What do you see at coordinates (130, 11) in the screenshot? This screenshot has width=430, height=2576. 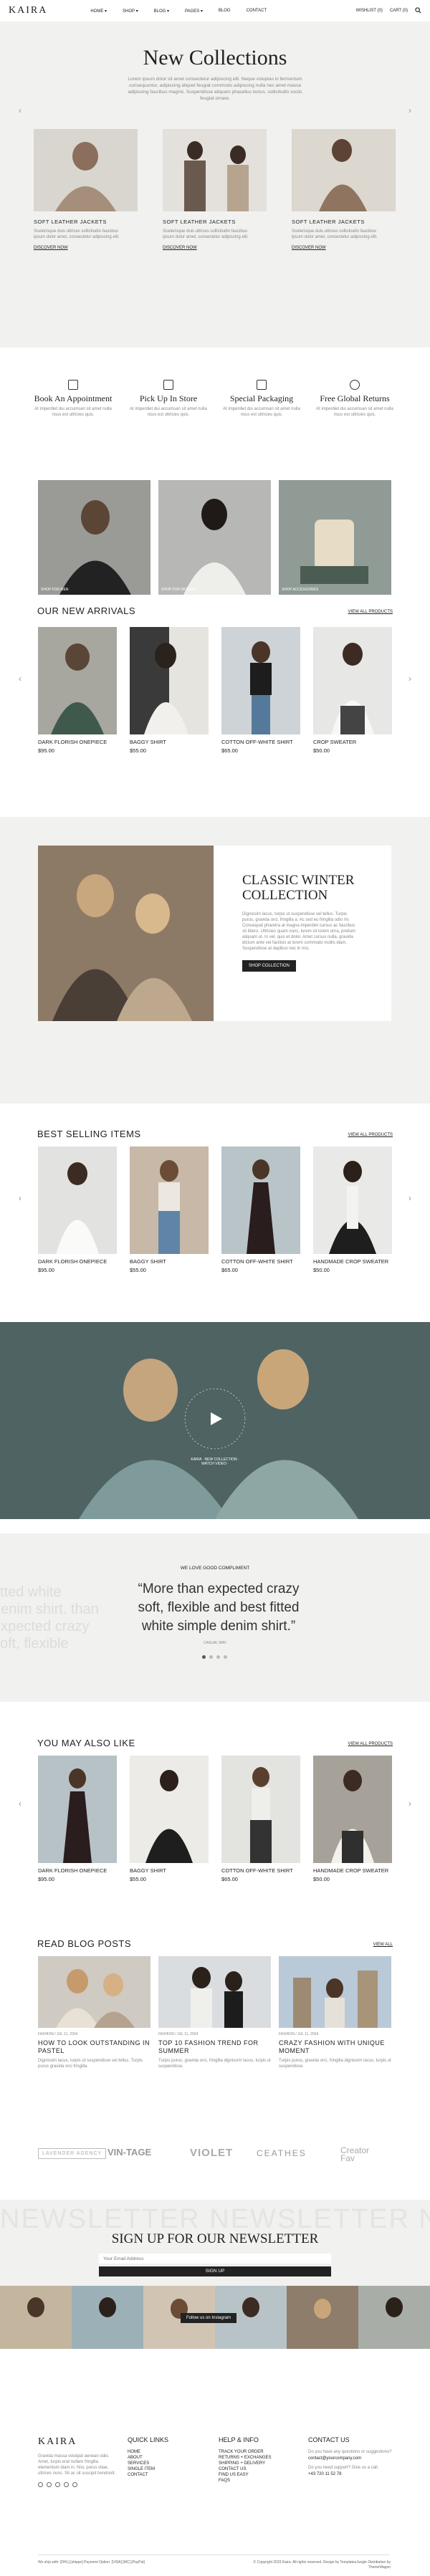 I see `menu-item-shop: SHOP ▾` at bounding box center [130, 11].